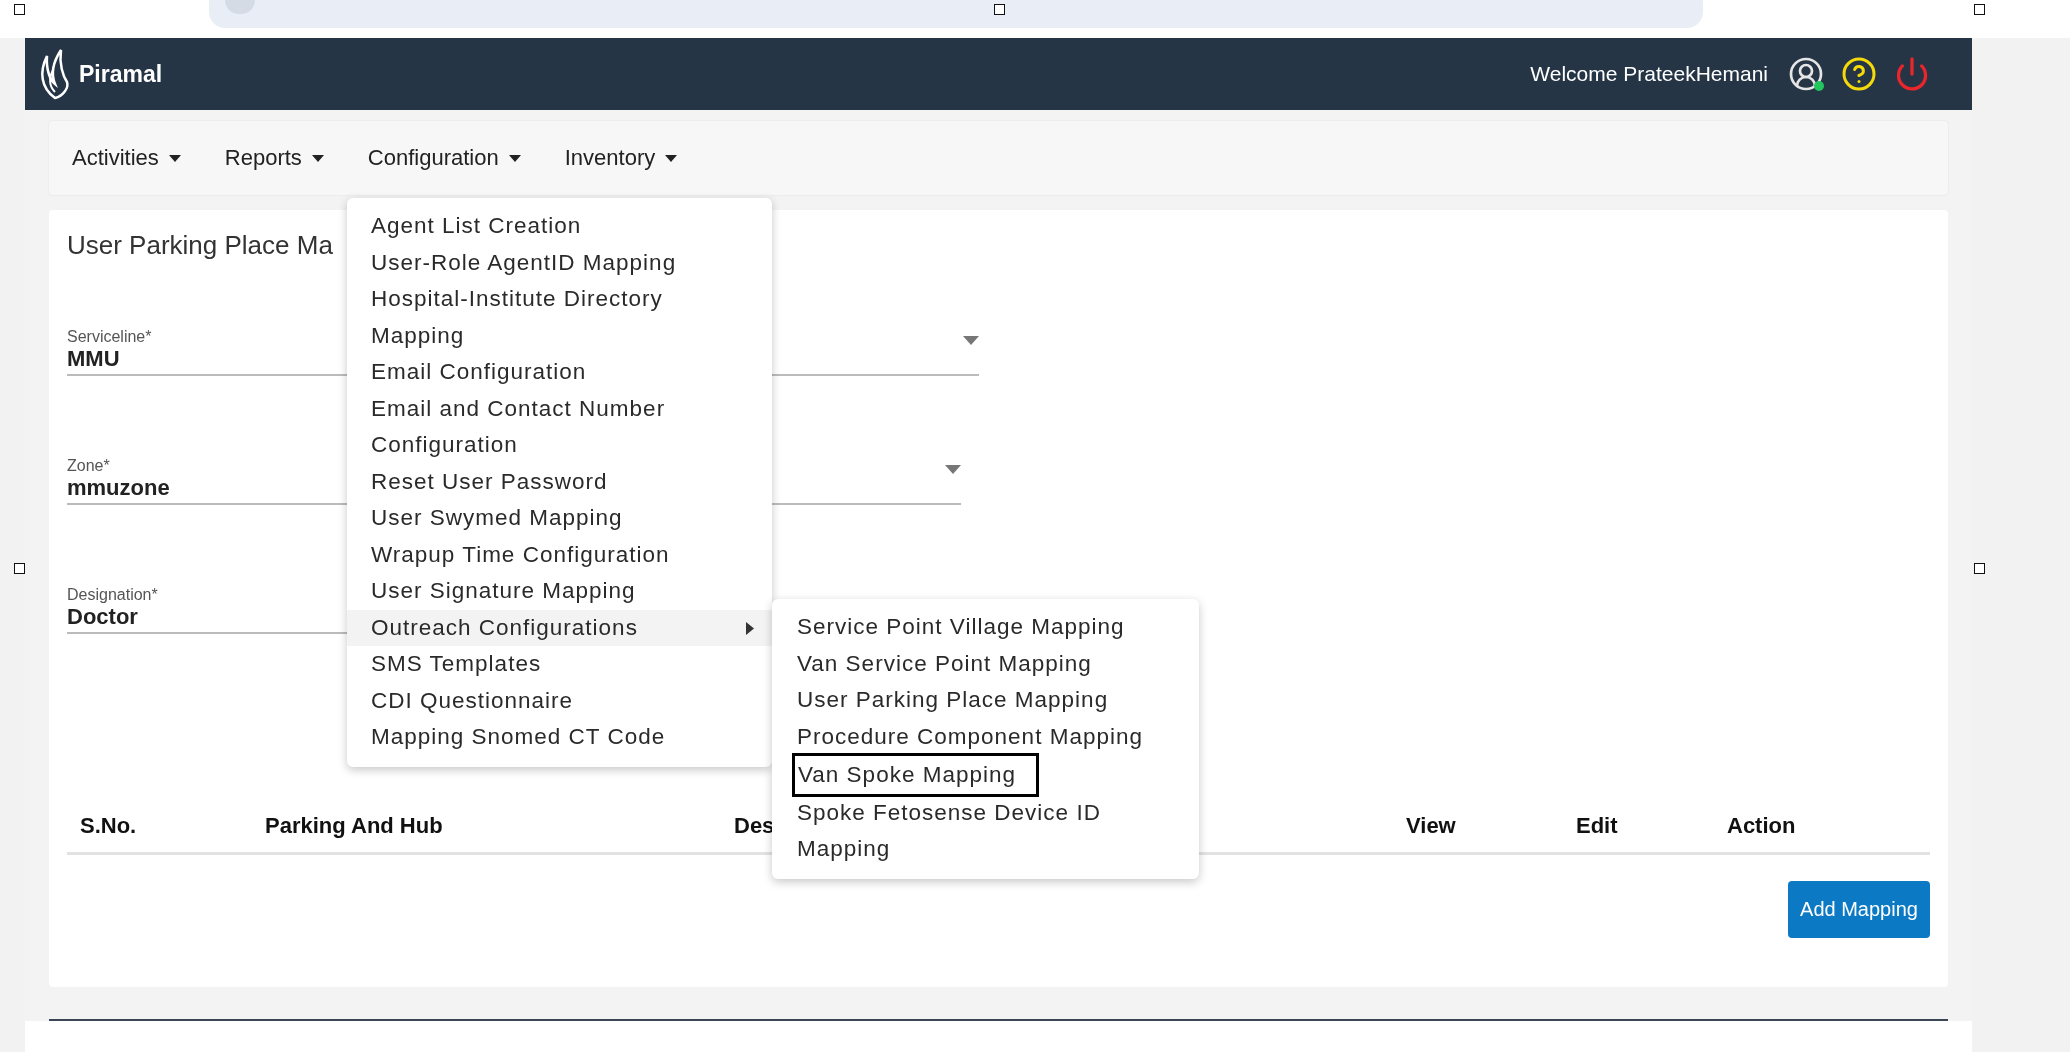  Describe the element at coordinates (559, 427) in the screenshot. I see `menu-item: Email and Contact Number Configuration` at that location.